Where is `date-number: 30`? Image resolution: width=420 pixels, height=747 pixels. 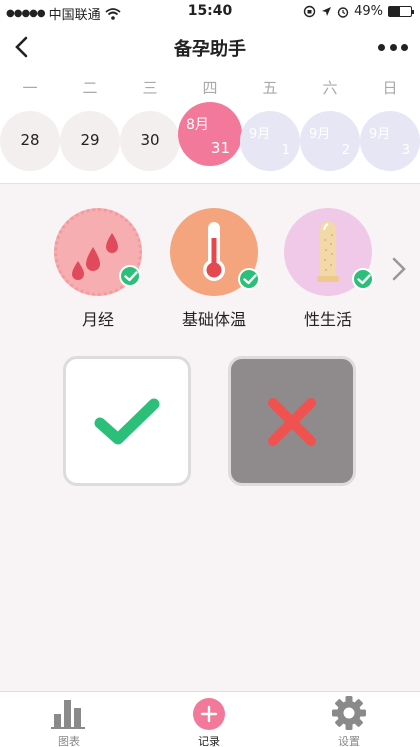 date-number: 30 is located at coordinates (150, 140).